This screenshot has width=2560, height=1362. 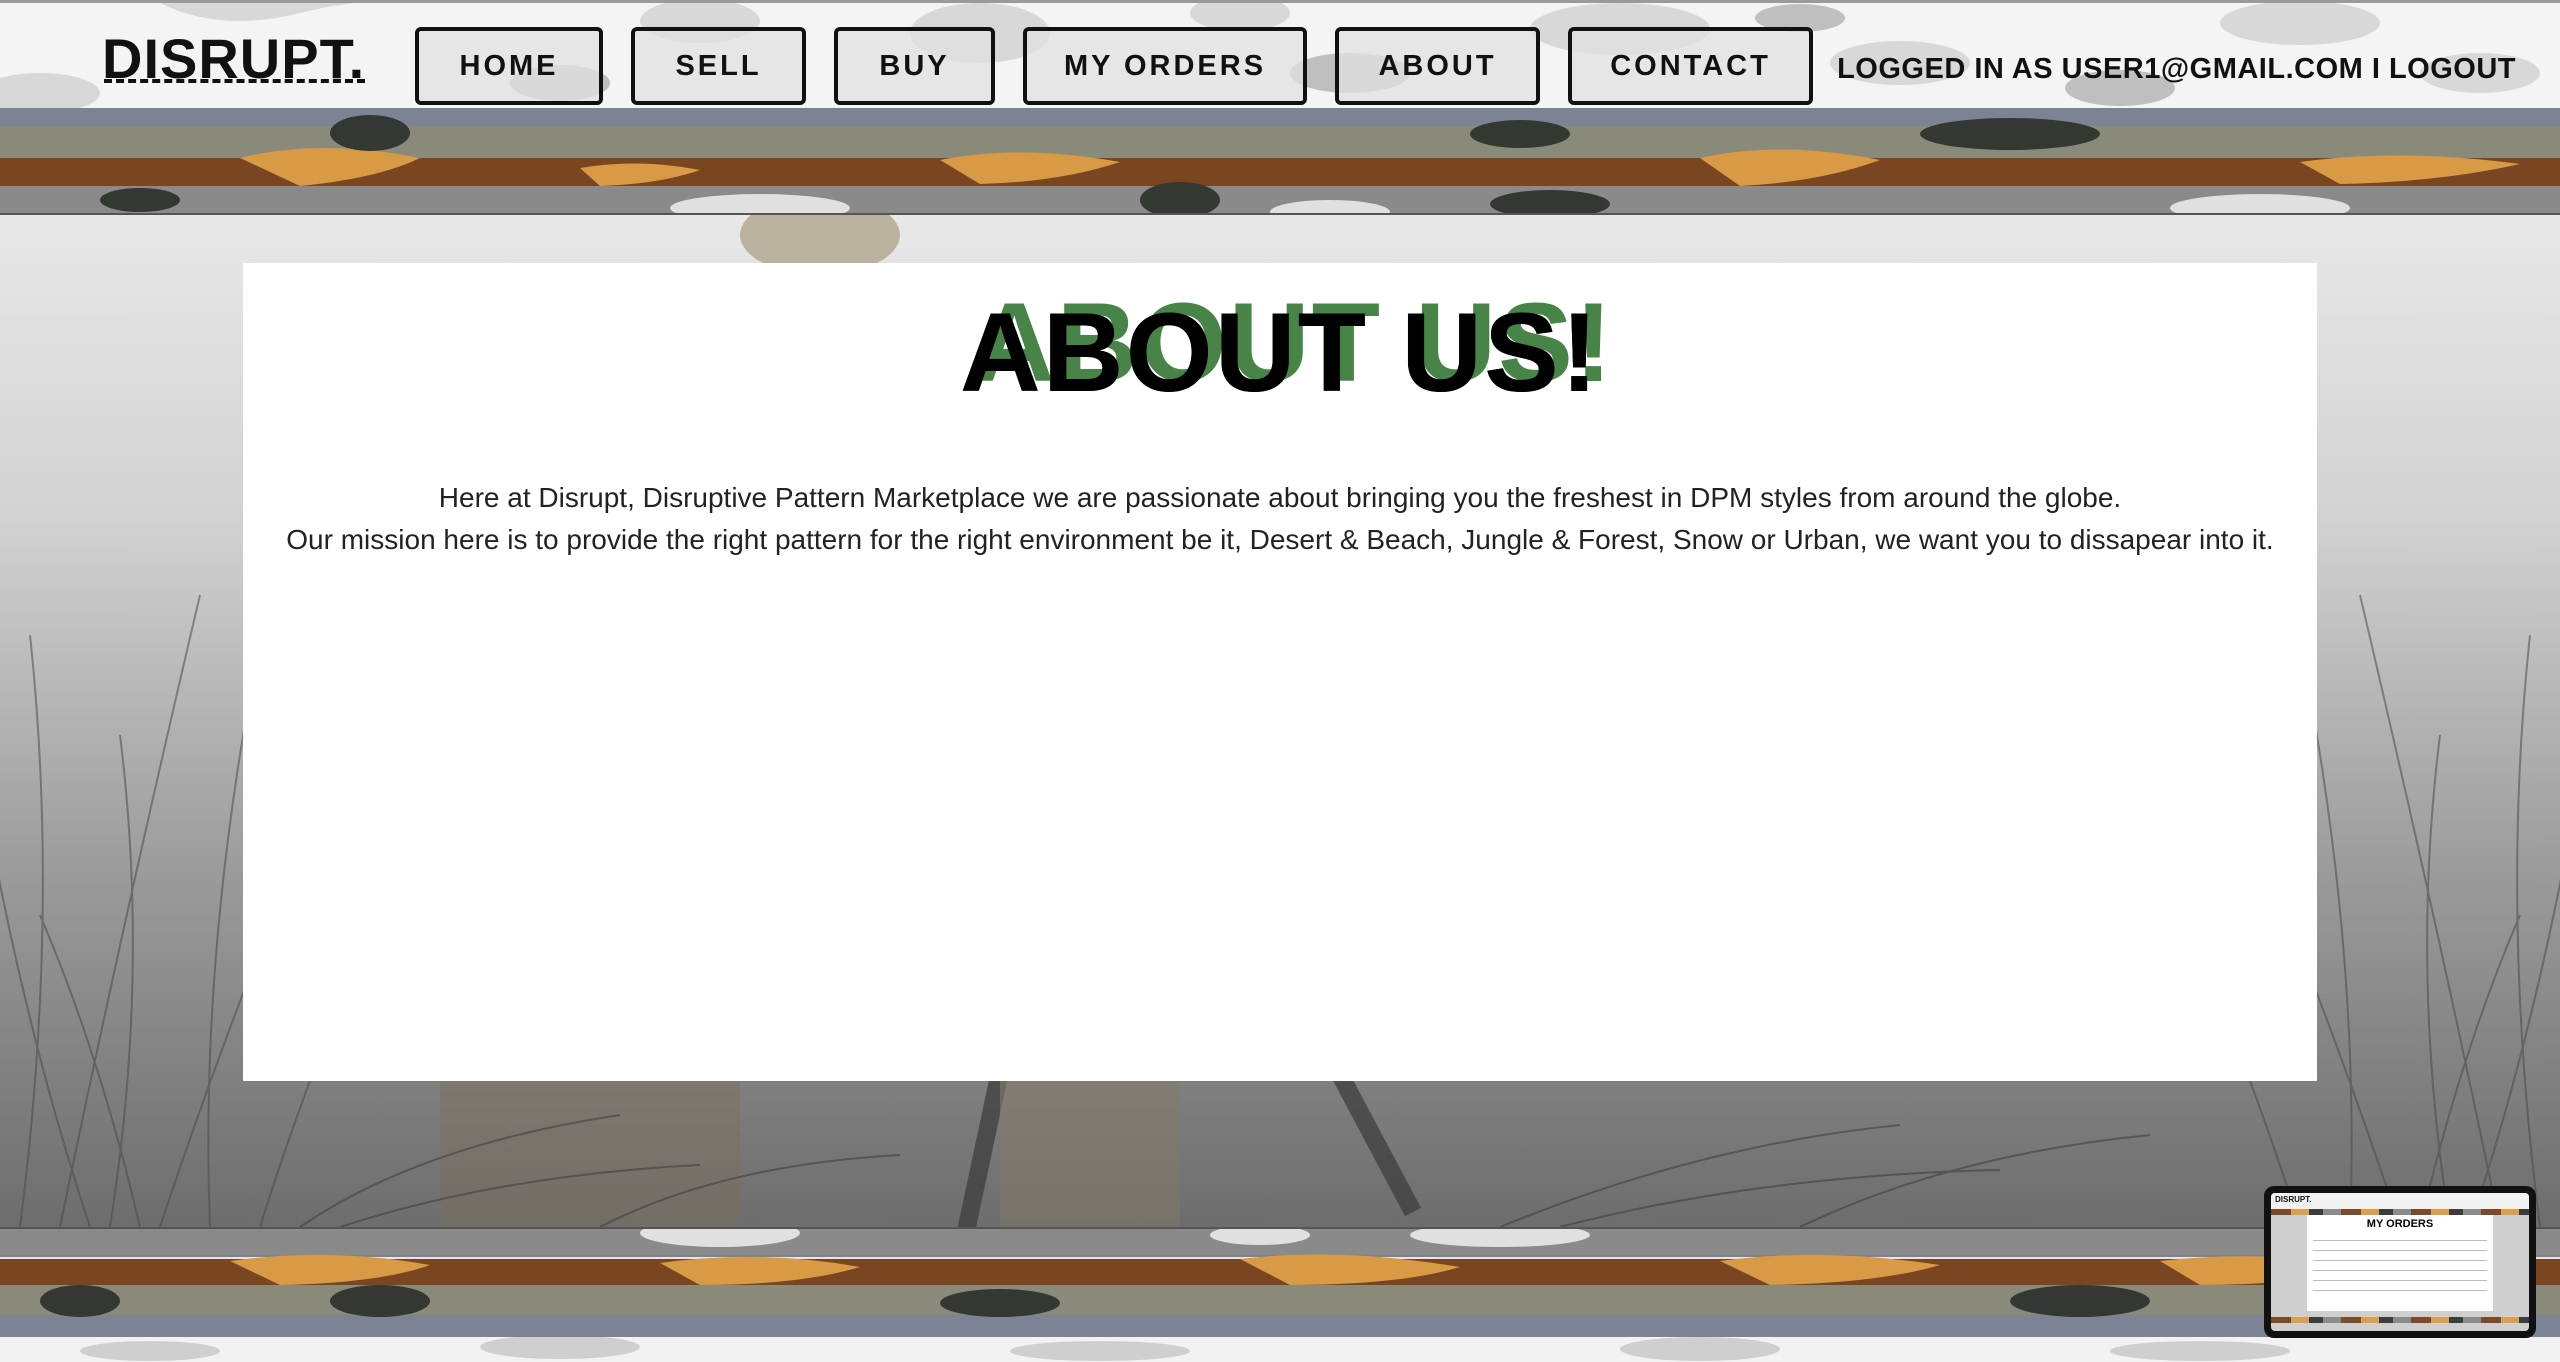 What do you see at coordinates (718, 66) in the screenshot?
I see `nav-sell-button: SELL` at bounding box center [718, 66].